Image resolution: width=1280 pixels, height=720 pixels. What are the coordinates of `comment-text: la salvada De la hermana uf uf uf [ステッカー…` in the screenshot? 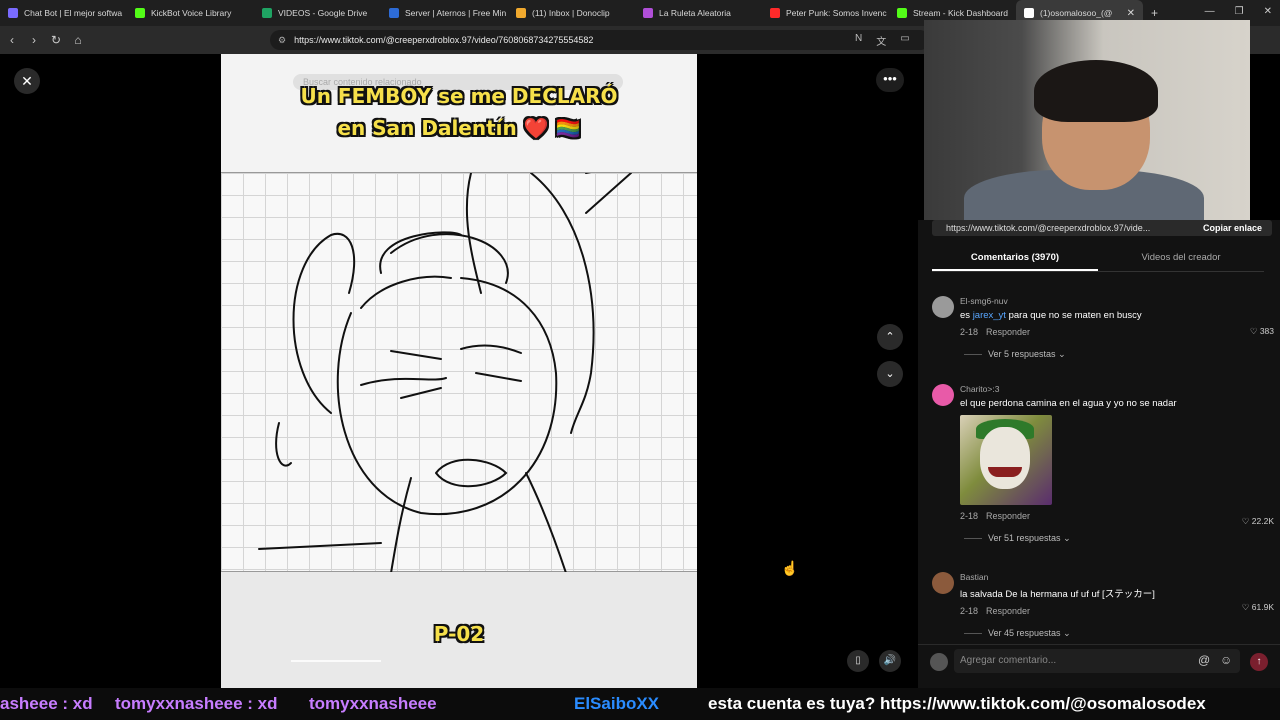 It's located at (1057, 594).